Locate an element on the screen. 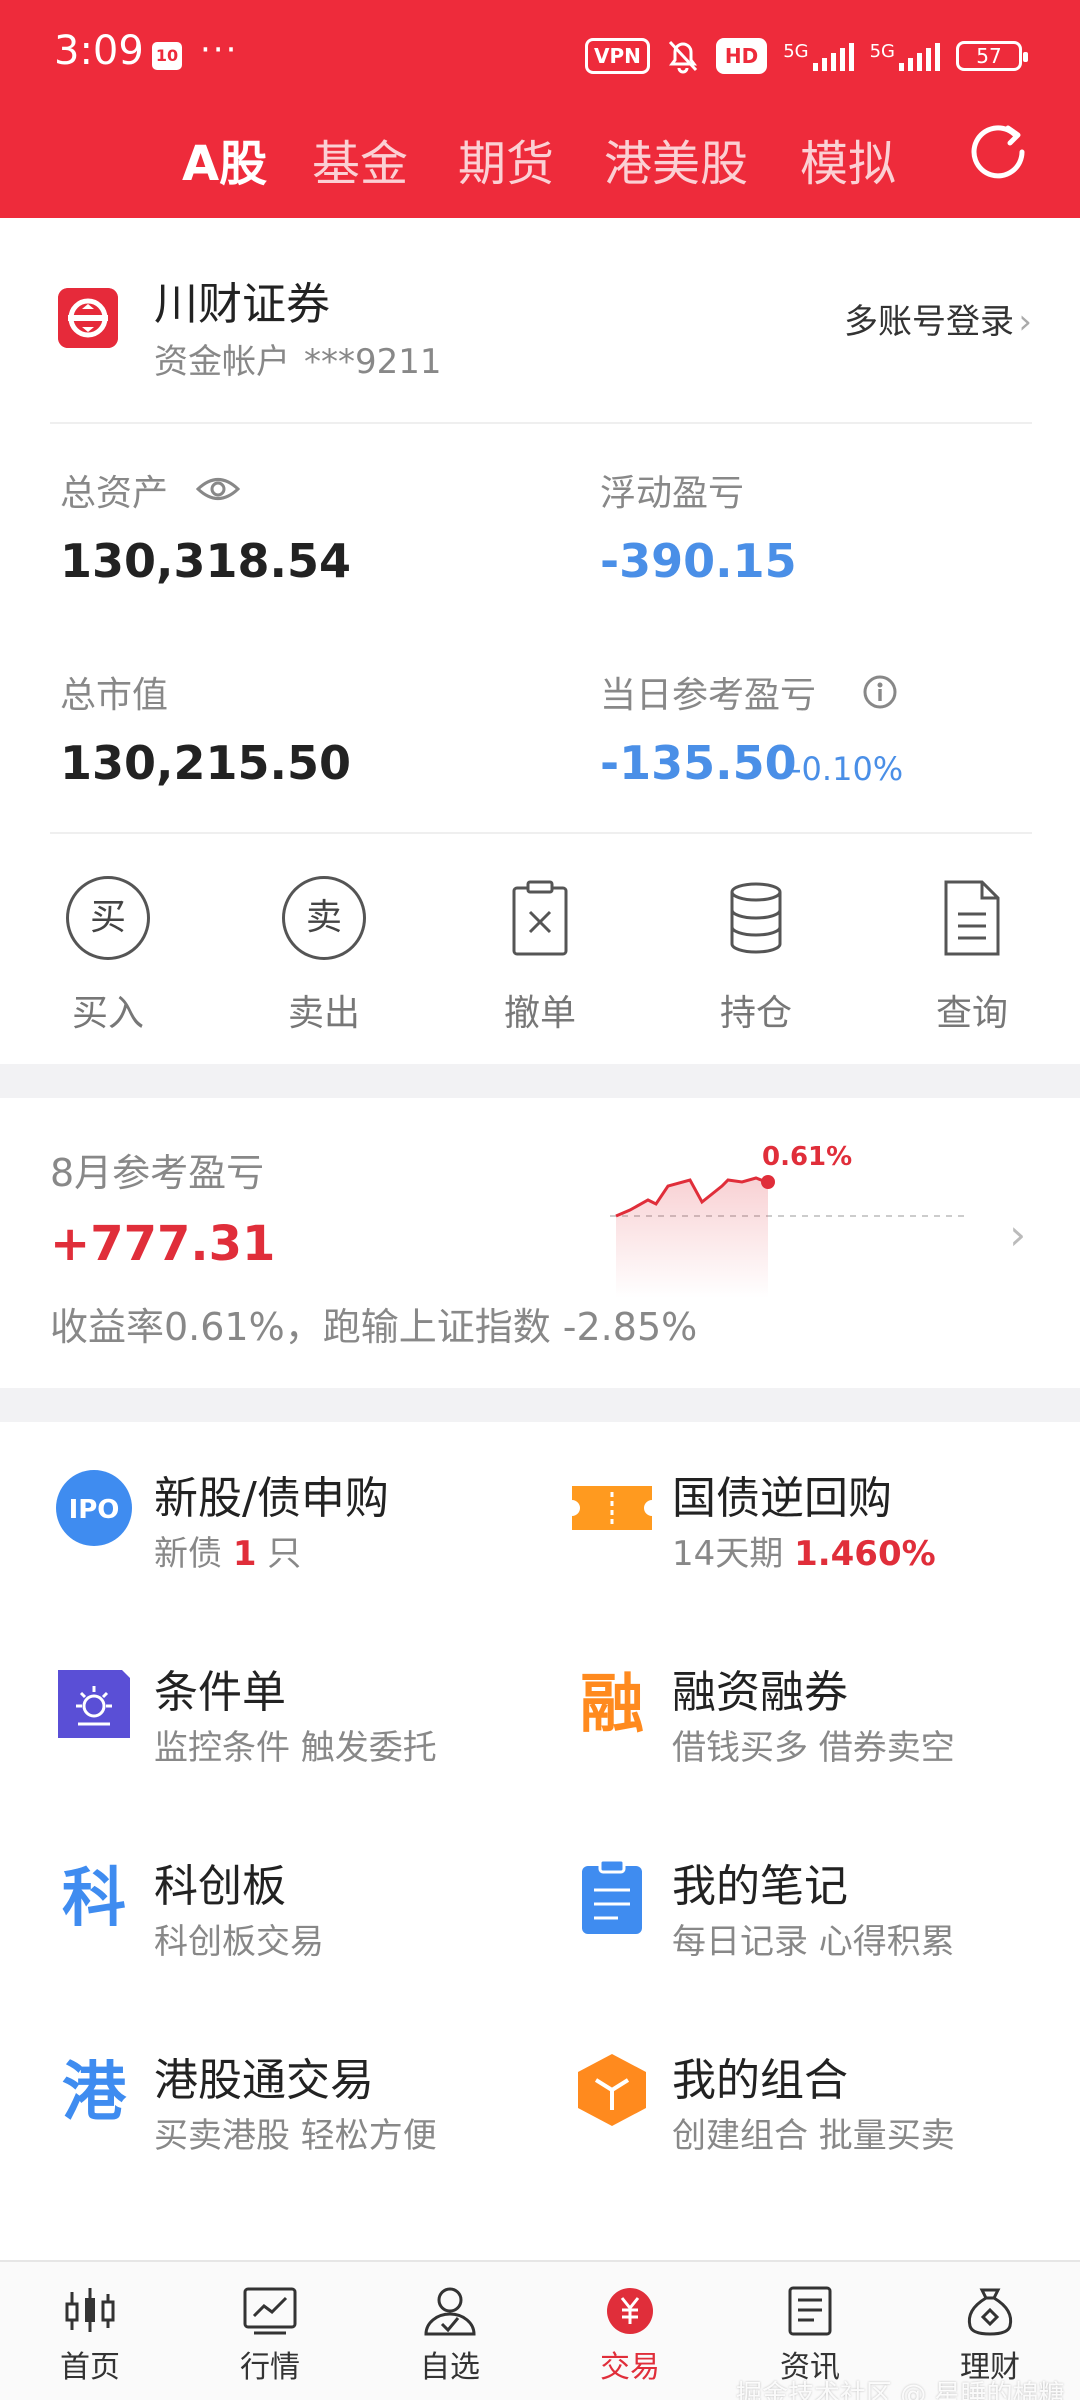  ipo-title: 新股/债申购 is located at coordinates (271, 1498).